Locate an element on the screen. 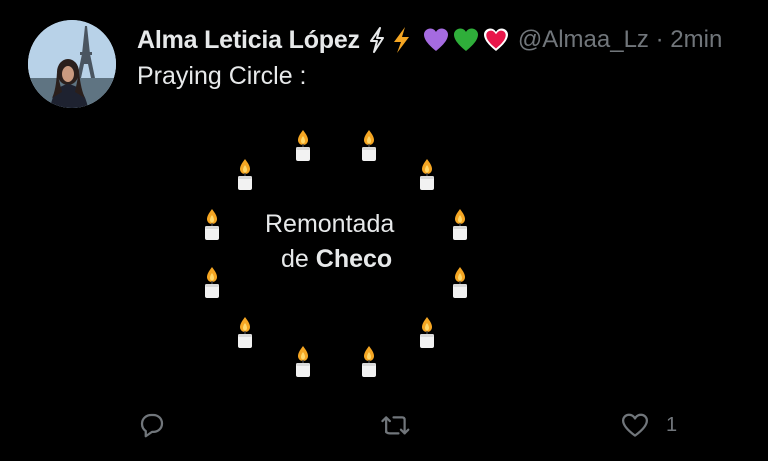 This screenshot has width=768, height=461. green-heart-icon is located at coordinates (465, 39).